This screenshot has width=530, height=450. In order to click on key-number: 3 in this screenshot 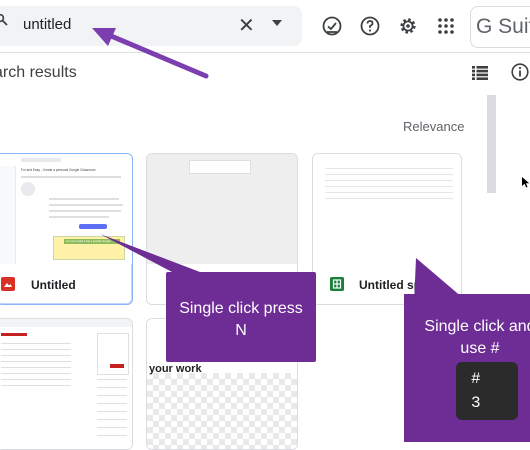, I will do `click(476, 403)`.